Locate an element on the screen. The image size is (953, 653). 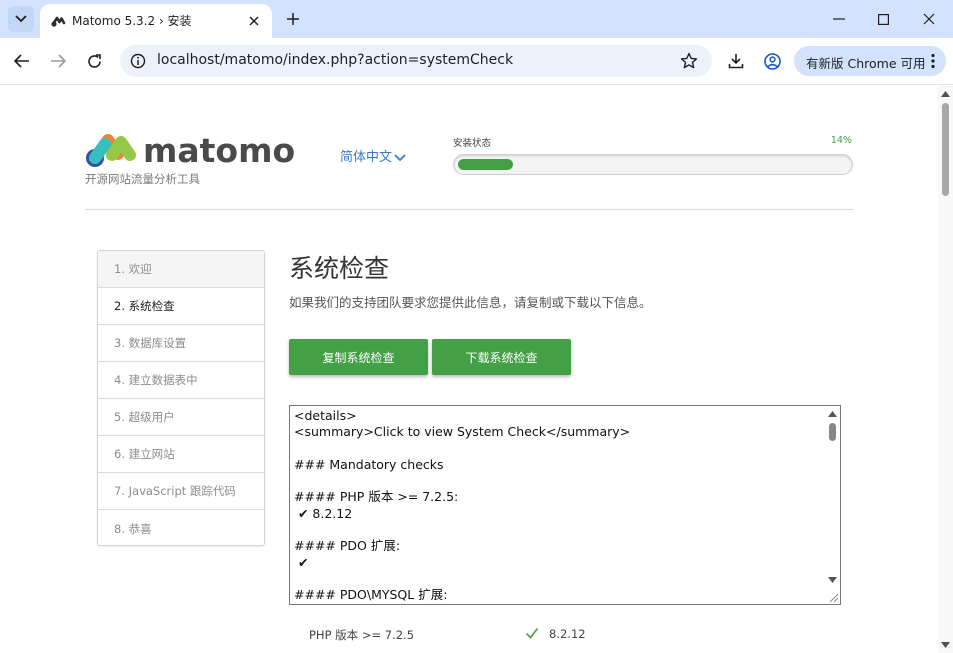
tab-title: Matomo 5.3.2 › 安装 is located at coordinates (132, 21).